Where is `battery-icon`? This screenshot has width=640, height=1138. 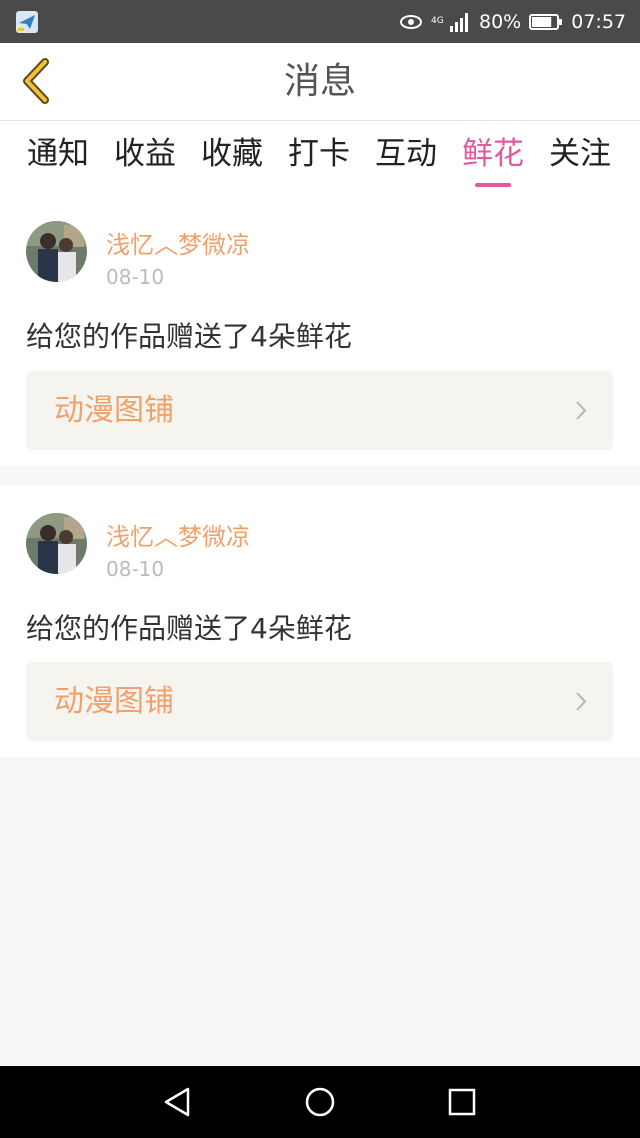 battery-icon is located at coordinates (546, 21).